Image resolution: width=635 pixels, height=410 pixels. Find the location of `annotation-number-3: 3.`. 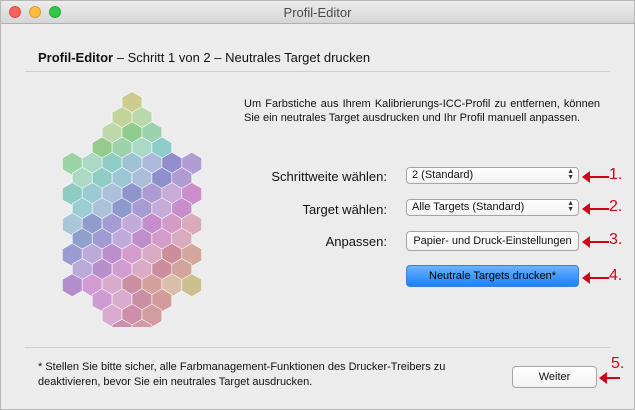

annotation-number-3: 3. is located at coordinates (616, 239).